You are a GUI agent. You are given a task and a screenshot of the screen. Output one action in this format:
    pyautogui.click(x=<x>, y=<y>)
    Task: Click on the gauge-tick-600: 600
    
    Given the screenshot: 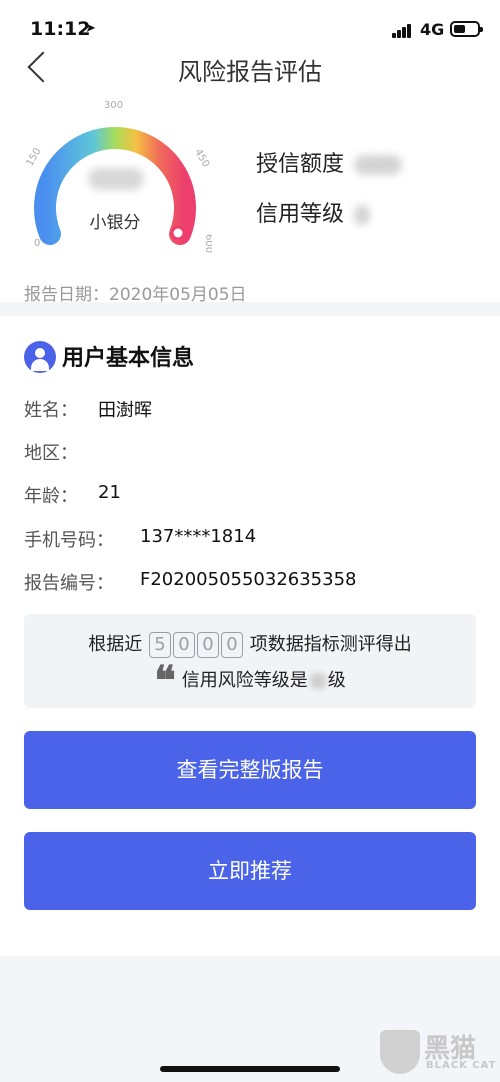 What is the action you would take?
    pyautogui.click(x=207, y=243)
    